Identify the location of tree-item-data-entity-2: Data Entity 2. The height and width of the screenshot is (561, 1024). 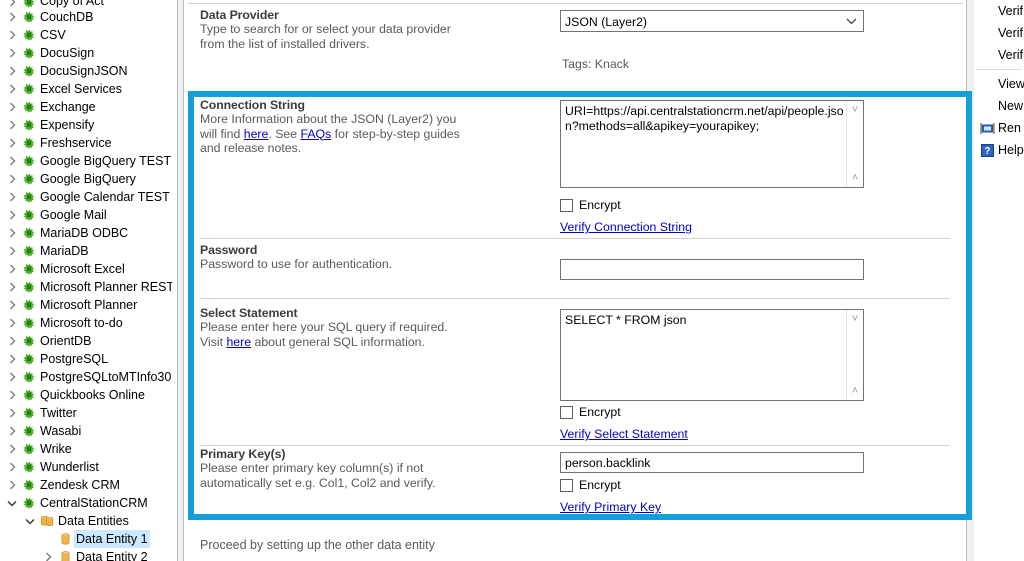
(86, 554).